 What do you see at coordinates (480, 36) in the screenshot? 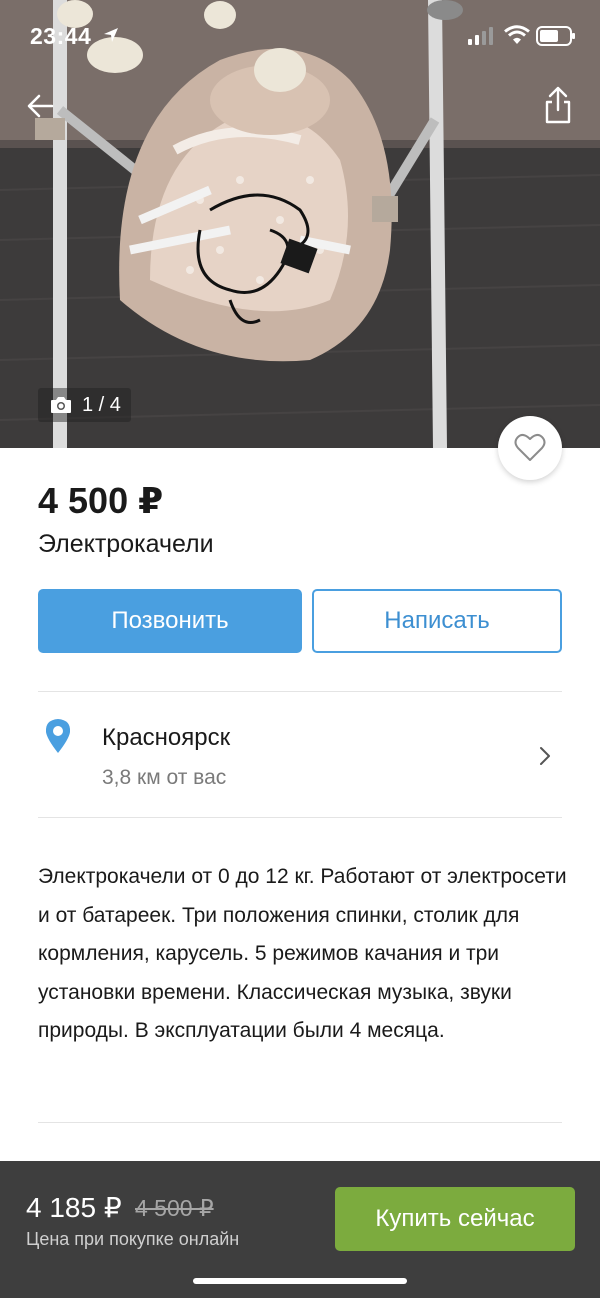
I see `cellular-signal-icon` at bounding box center [480, 36].